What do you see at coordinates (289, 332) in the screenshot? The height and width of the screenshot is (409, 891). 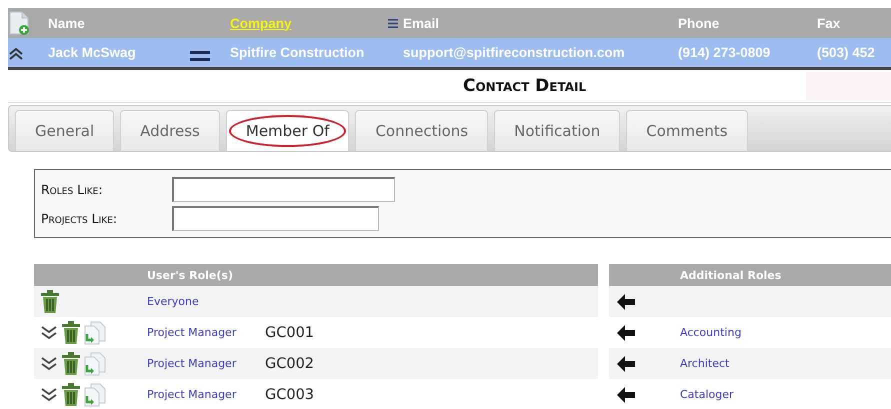 I see `project-code: GC001` at bounding box center [289, 332].